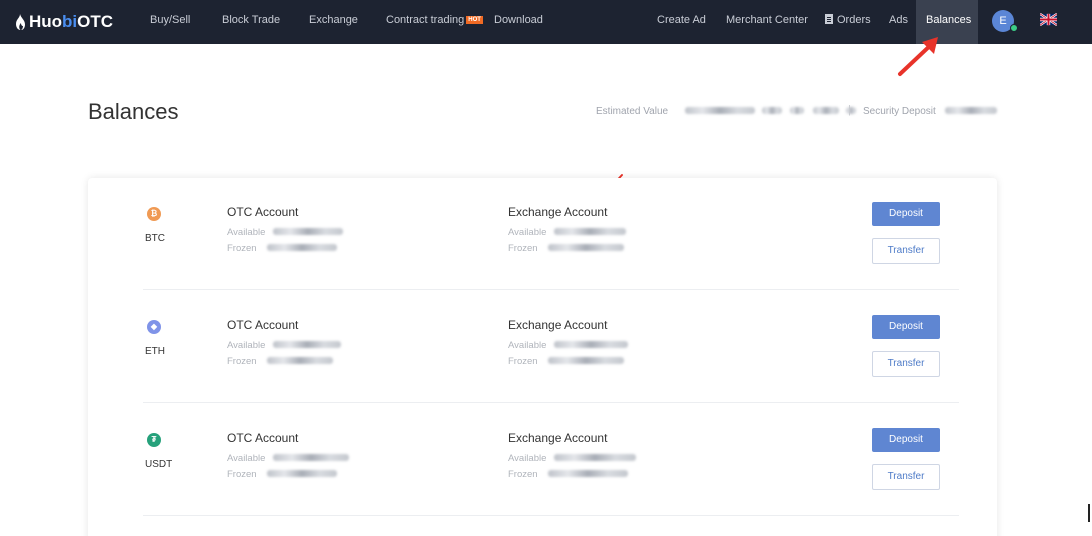 The image size is (1092, 536). What do you see at coordinates (918, 56) in the screenshot?
I see `annotation-arrow-icon` at bounding box center [918, 56].